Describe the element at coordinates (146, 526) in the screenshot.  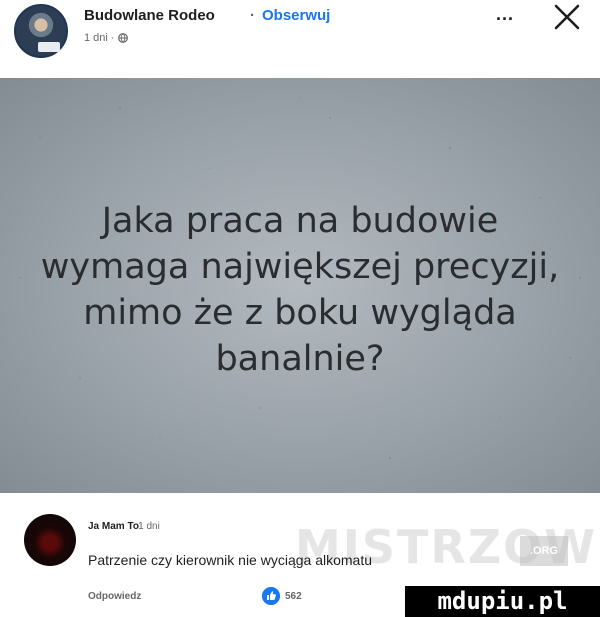
I see `comment-time: · 1 dni` at that location.